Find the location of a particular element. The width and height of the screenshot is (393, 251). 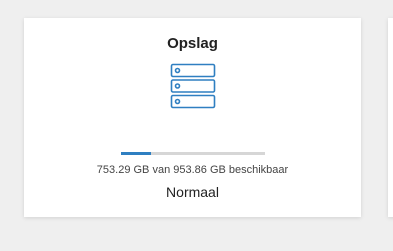

adjacent-card-edge is located at coordinates (390, 117).